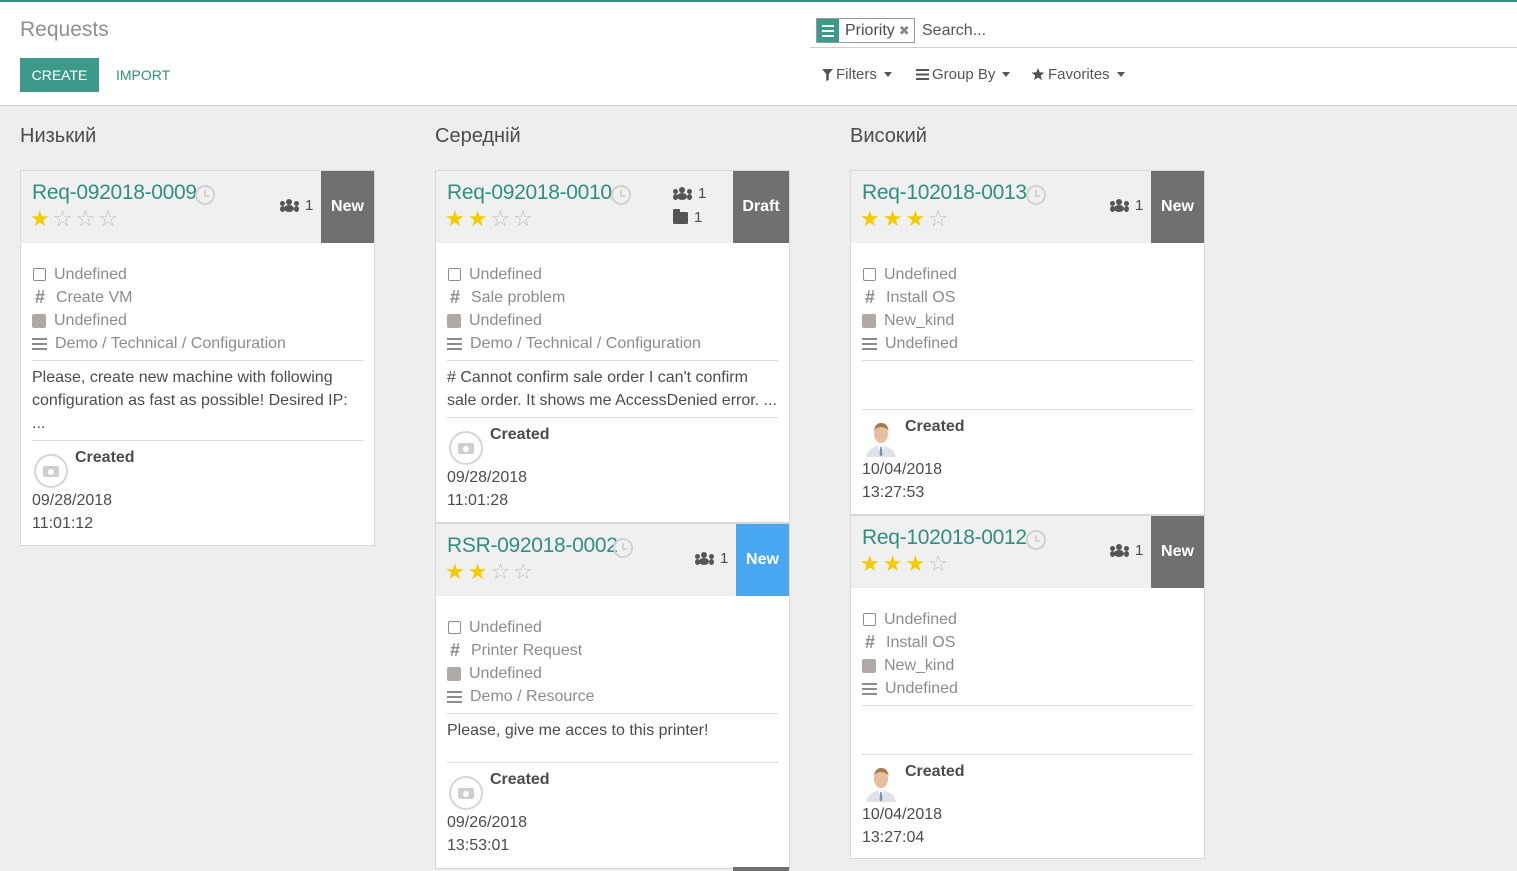  Describe the element at coordinates (687, 217) in the screenshot. I see `folders-count: 1` at that location.